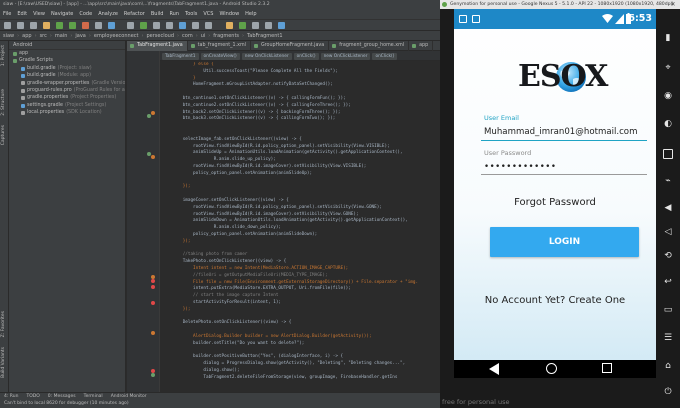 The image size is (680, 408). What do you see at coordinates (62, 14) in the screenshot?
I see `menu-item-navigate: Navigate` at bounding box center [62, 14].